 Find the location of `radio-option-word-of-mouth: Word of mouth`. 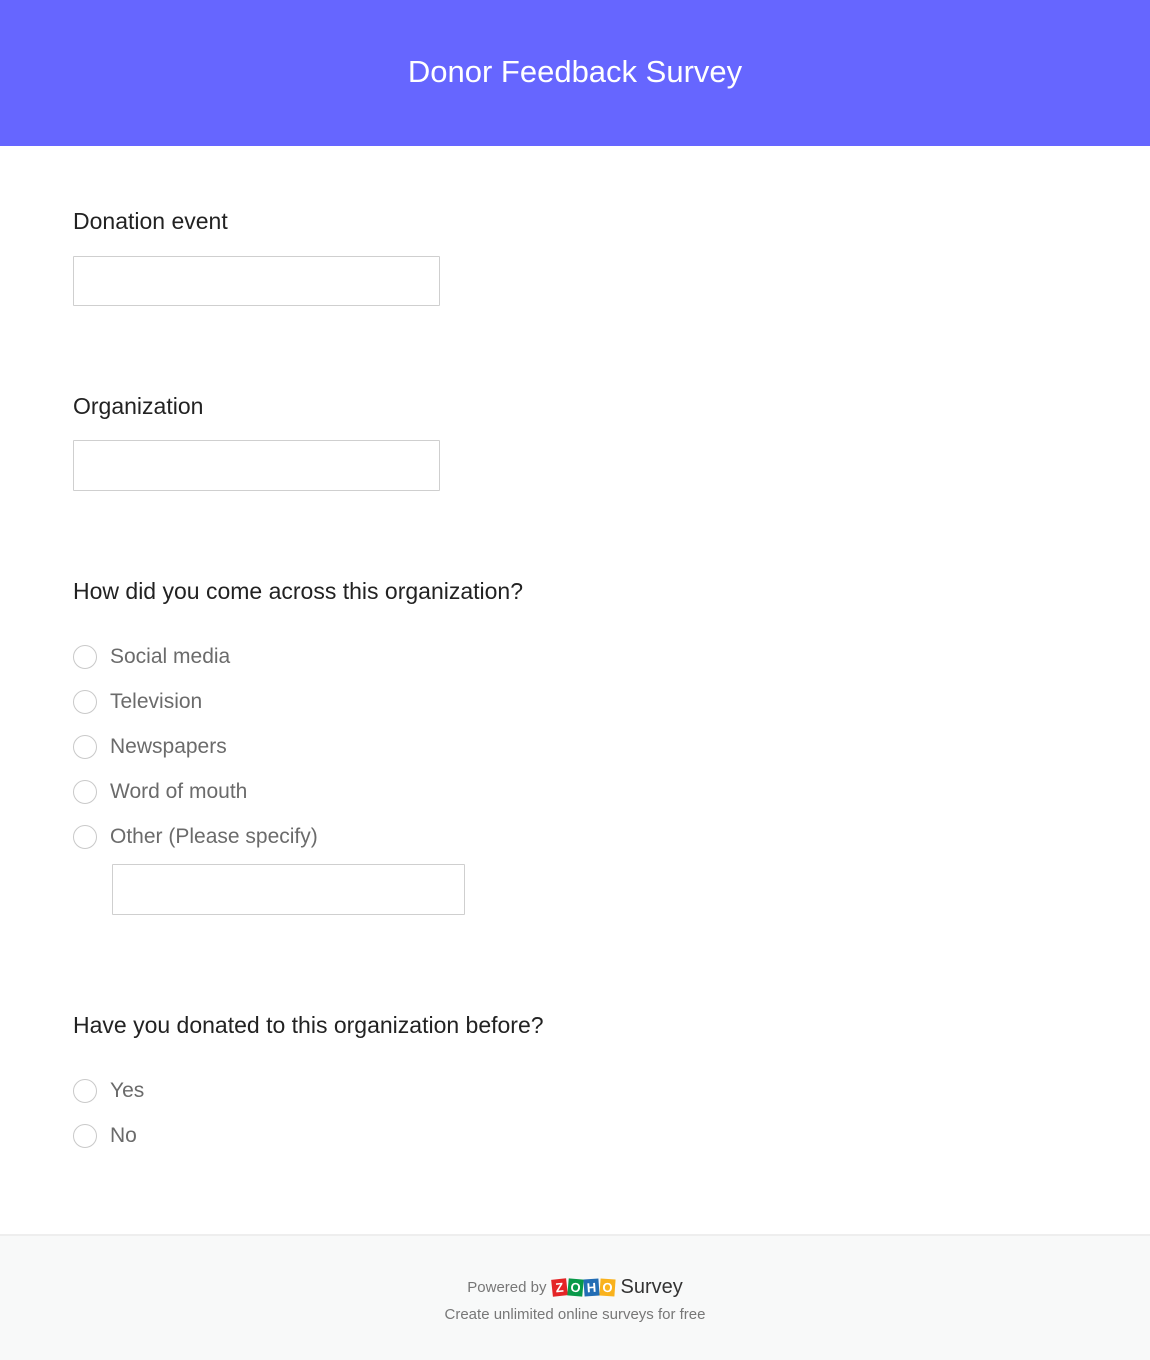

radio-option-word-of-mouth: Word of mouth is located at coordinates (160, 792).